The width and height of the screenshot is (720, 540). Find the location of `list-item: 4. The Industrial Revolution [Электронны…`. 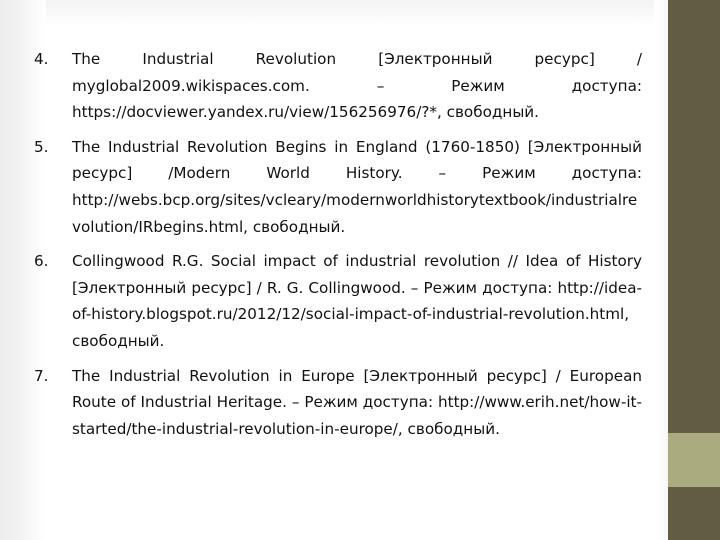

list-item: 4. The Industrial Revolution [Электронны… is located at coordinates (334, 86).